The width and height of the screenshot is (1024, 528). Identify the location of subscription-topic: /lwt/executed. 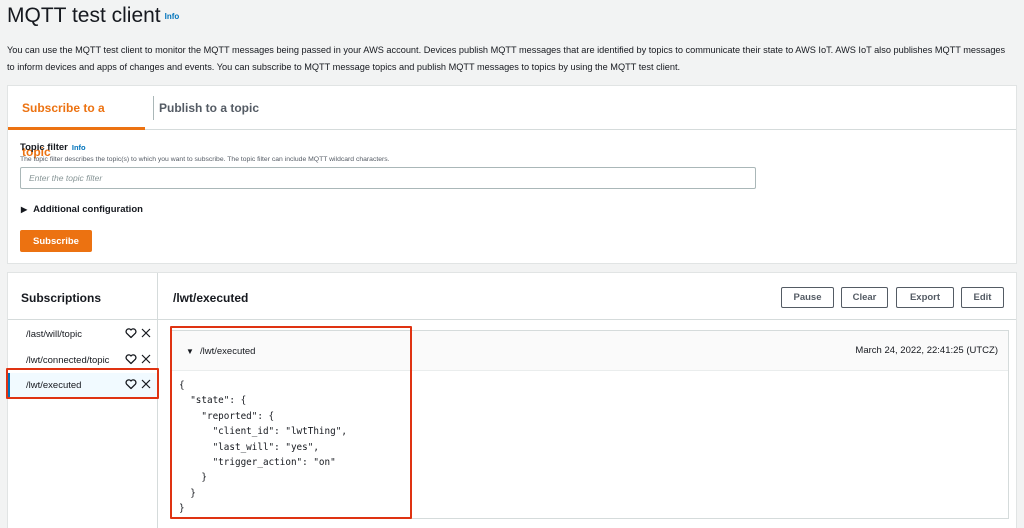
(54, 385).